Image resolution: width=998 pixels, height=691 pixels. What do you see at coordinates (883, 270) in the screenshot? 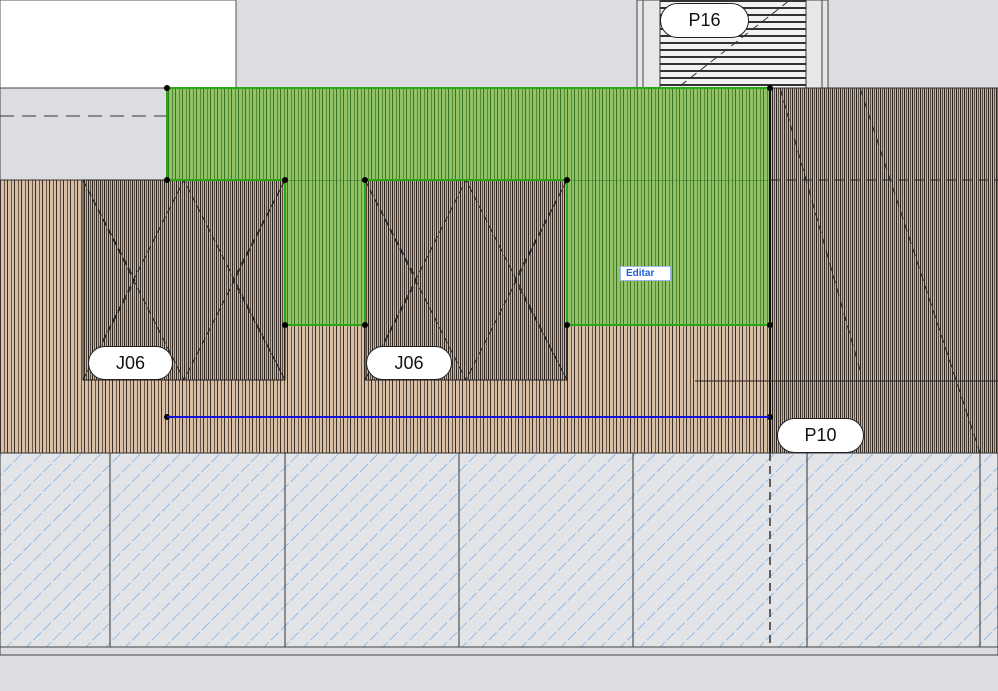
I see `wall-right` at bounding box center [883, 270].